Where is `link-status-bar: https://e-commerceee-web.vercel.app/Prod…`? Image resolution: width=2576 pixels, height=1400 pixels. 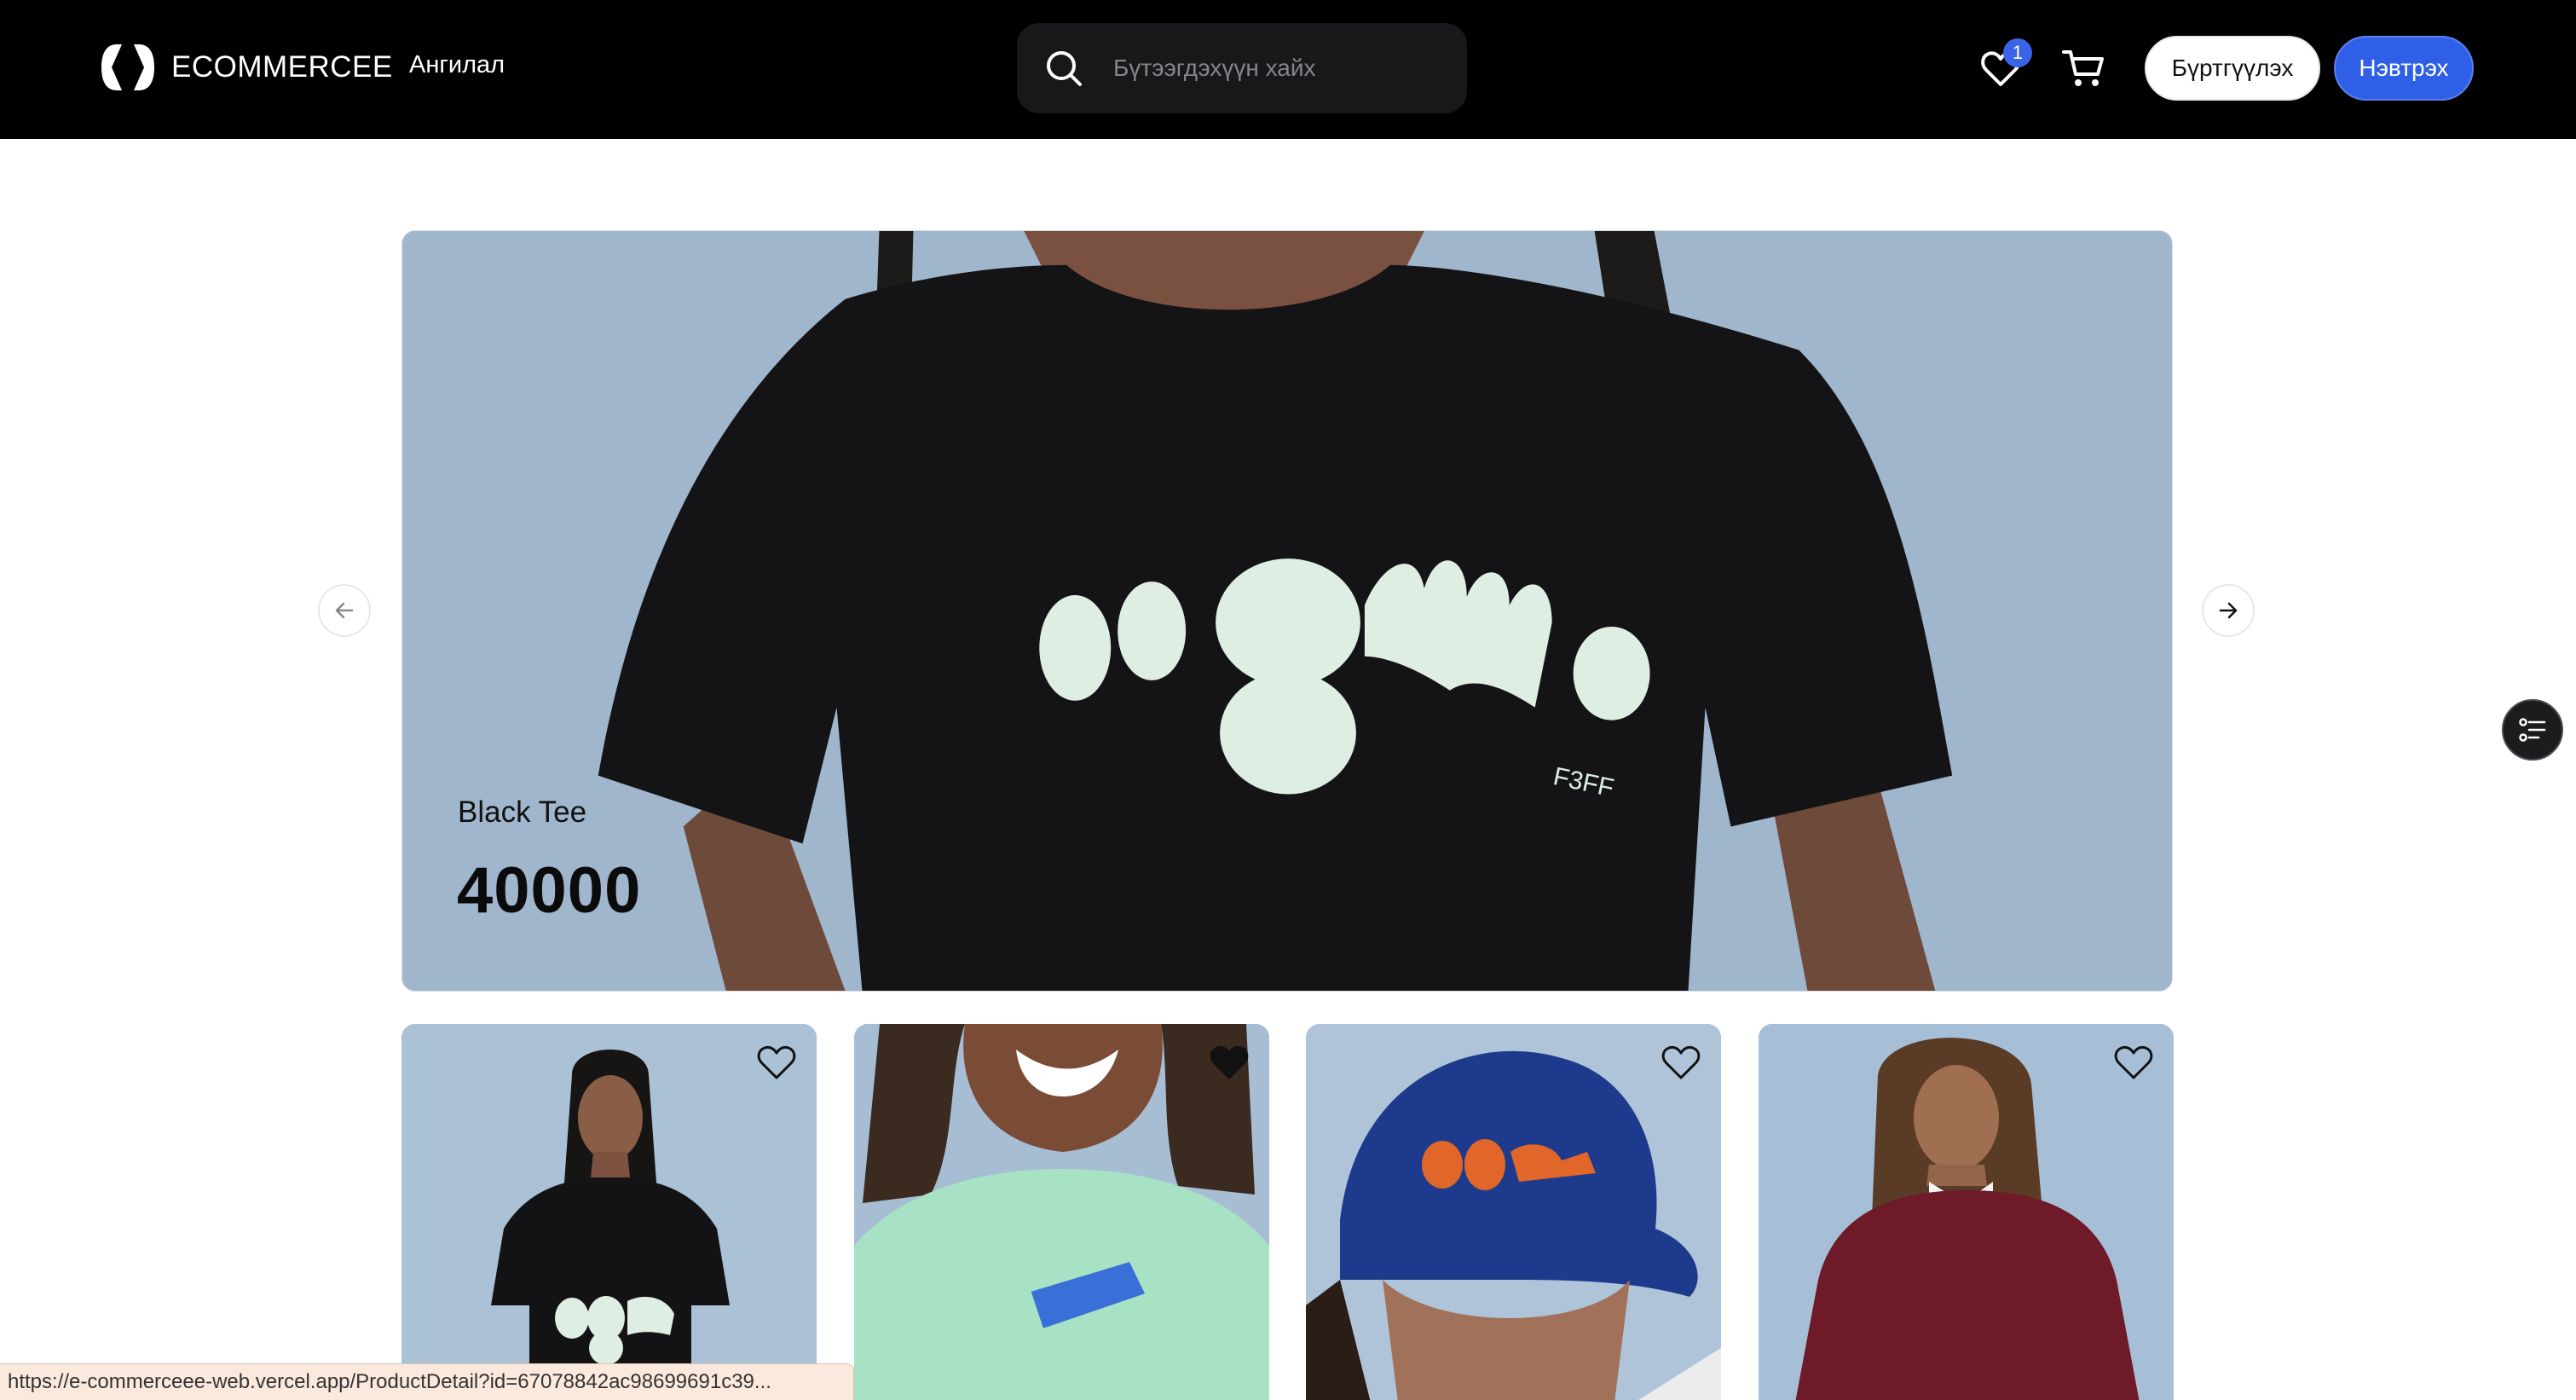
link-status-bar: https://e-commerceee-web.vercel.app/Prod… is located at coordinates (427, 1381).